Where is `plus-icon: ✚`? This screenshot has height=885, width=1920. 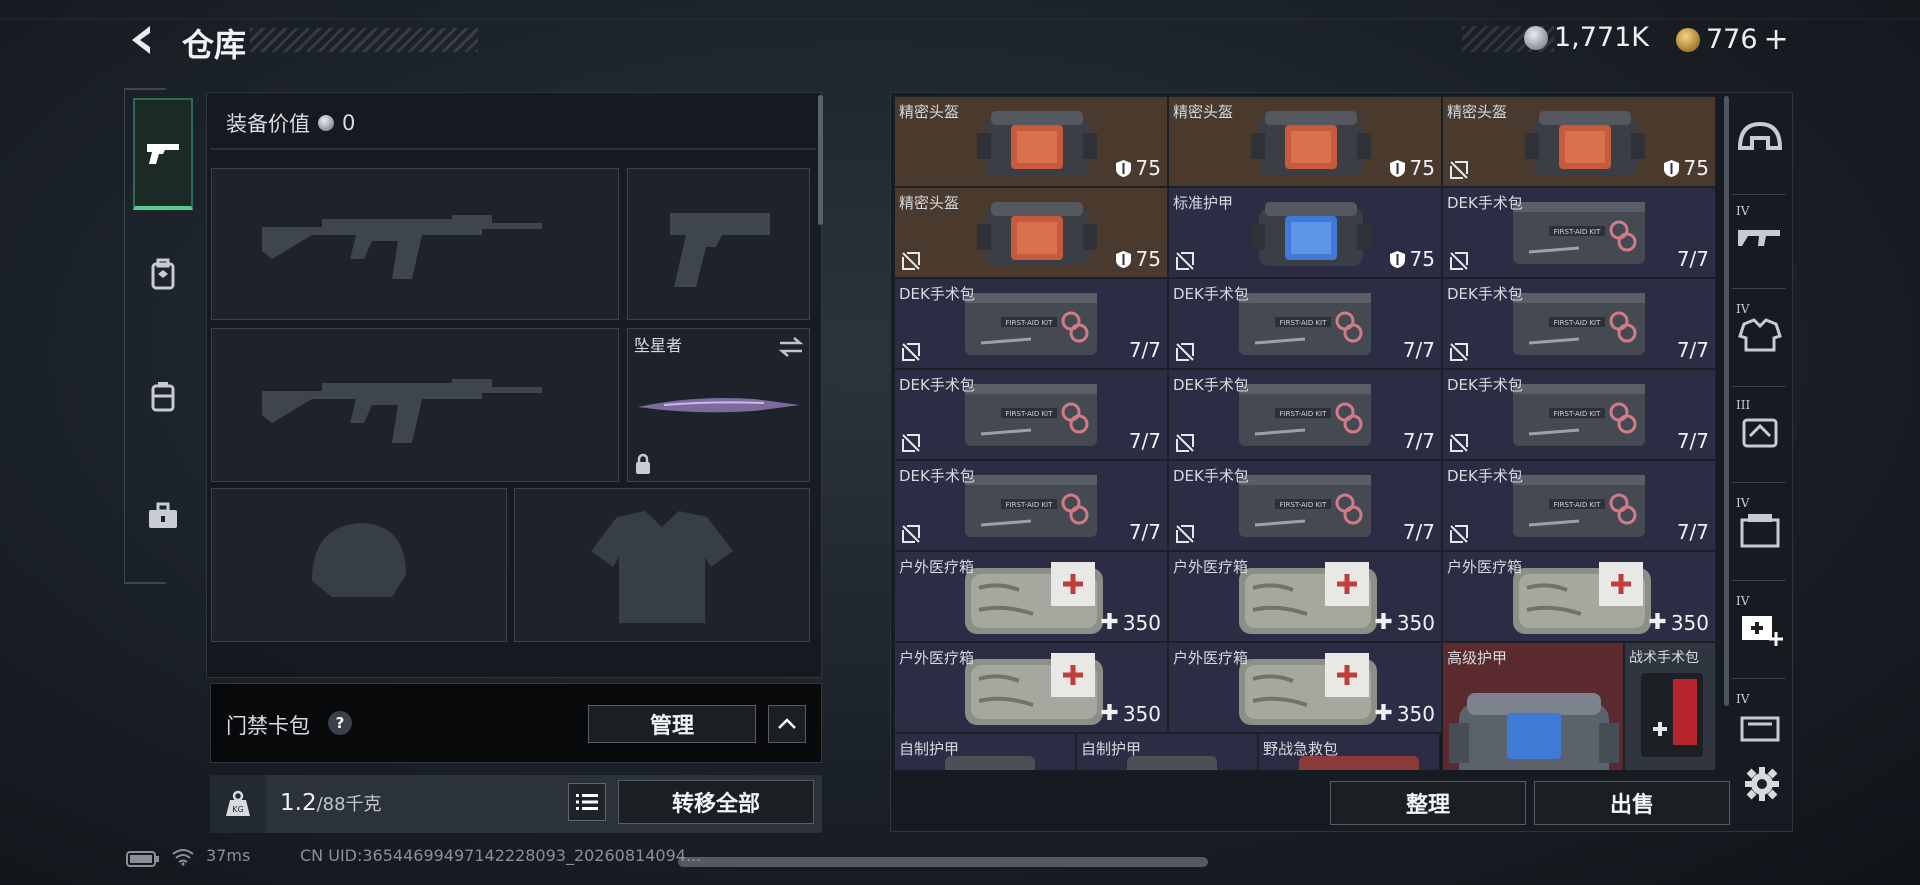
plus-icon: ✚ is located at coordinates (1109, 622).